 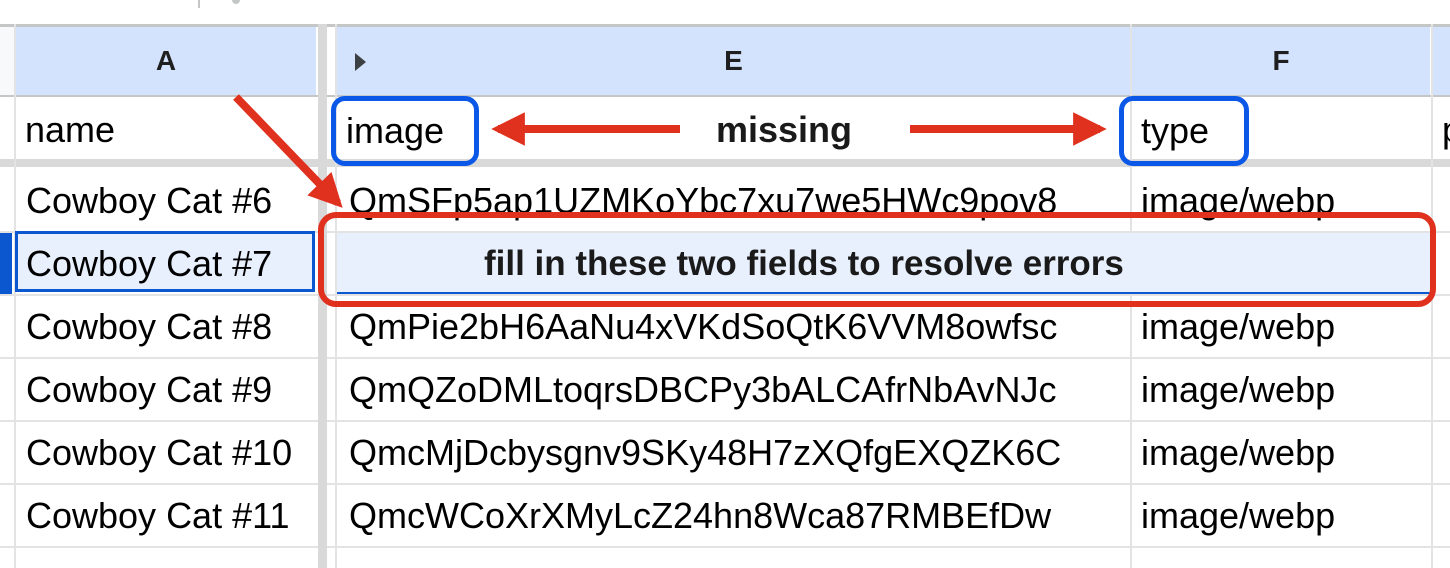 What do you see at coordinates (288, 151) in the screenshot?
I see `arrow-diagonal-to-row` at bounding box center [288, 151].